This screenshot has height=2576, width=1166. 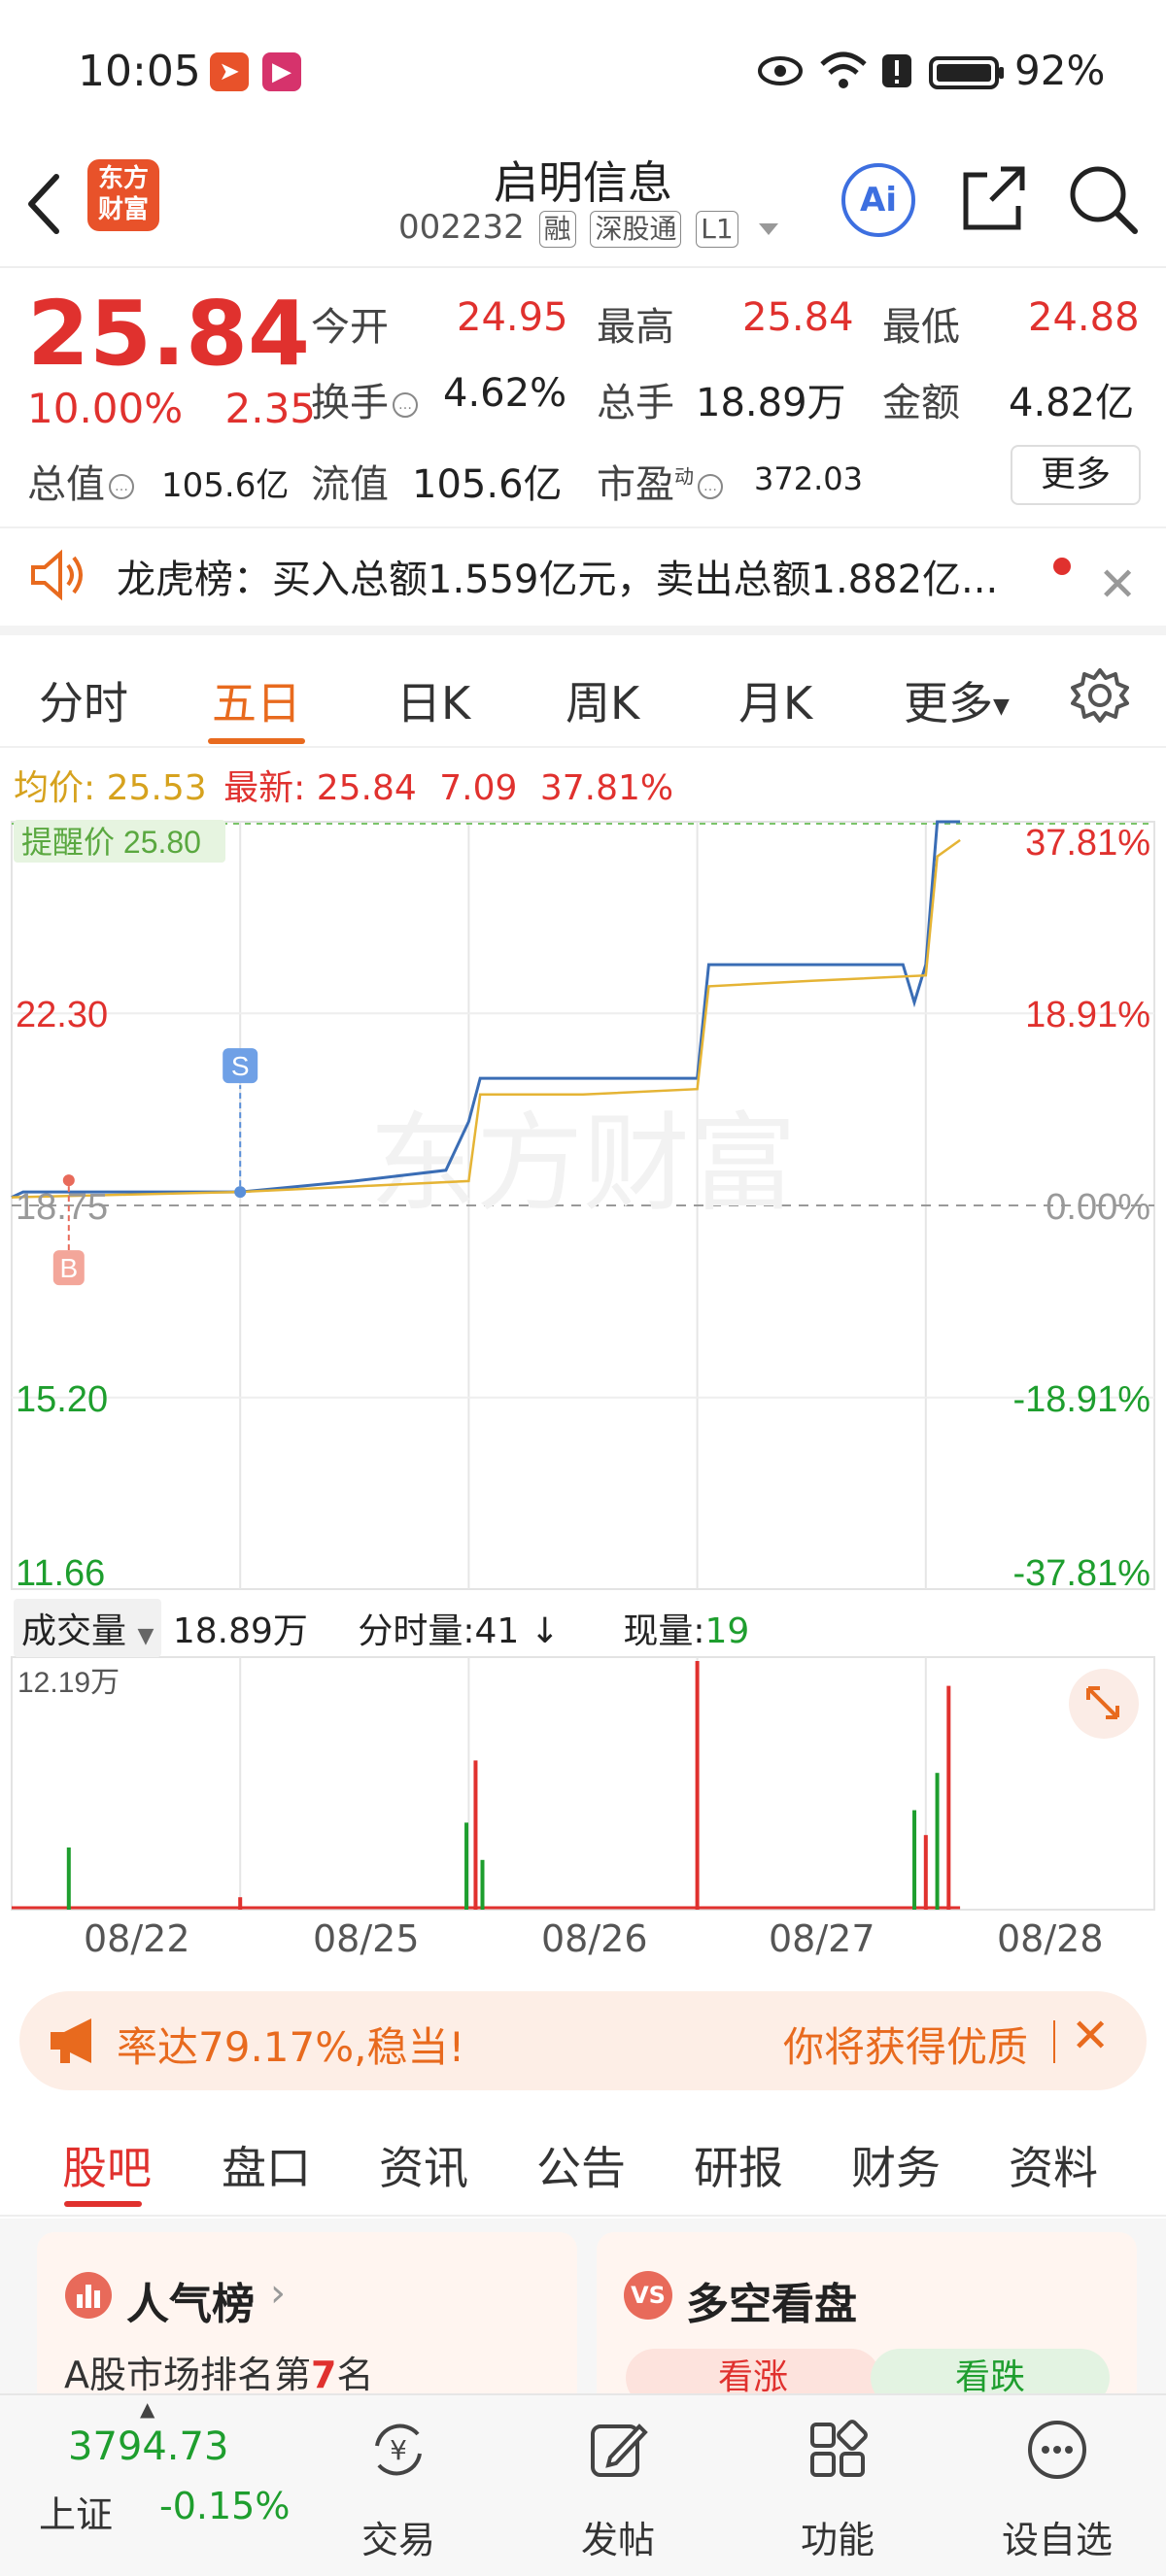 I want to click on now-volume-label: 现量:, so click(x=664, y=1631).